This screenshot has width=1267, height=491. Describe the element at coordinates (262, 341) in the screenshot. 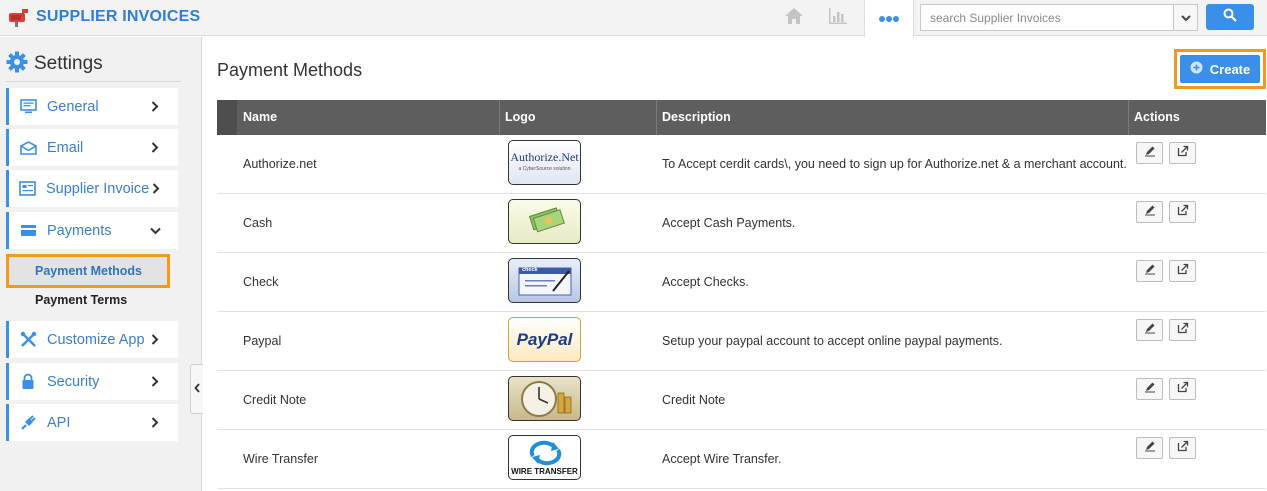

I see `payment-method-name: Paypal` at that location.